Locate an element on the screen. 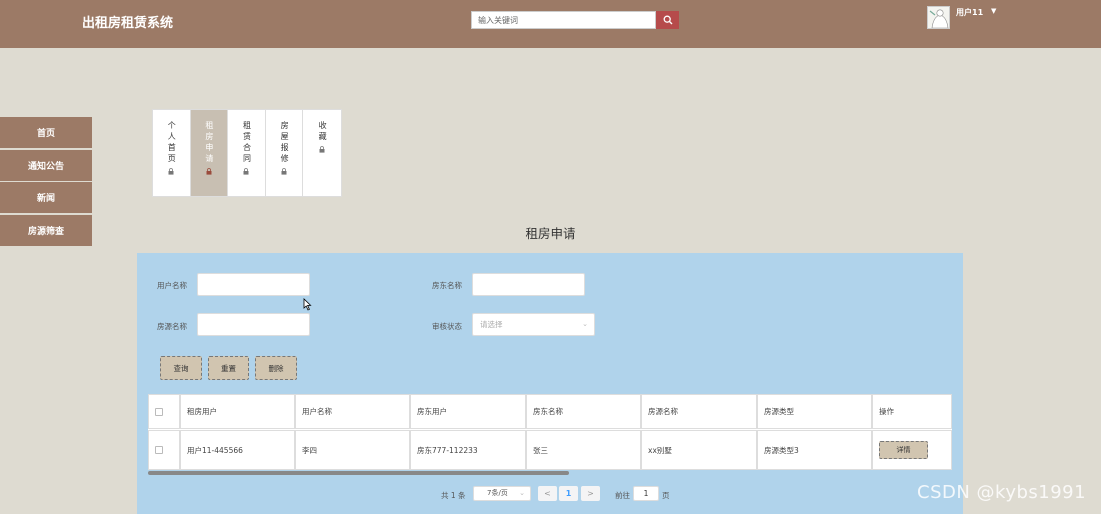 The image size is (1101, 514). detail-button: 详情 is located at coordinates (903, 450).